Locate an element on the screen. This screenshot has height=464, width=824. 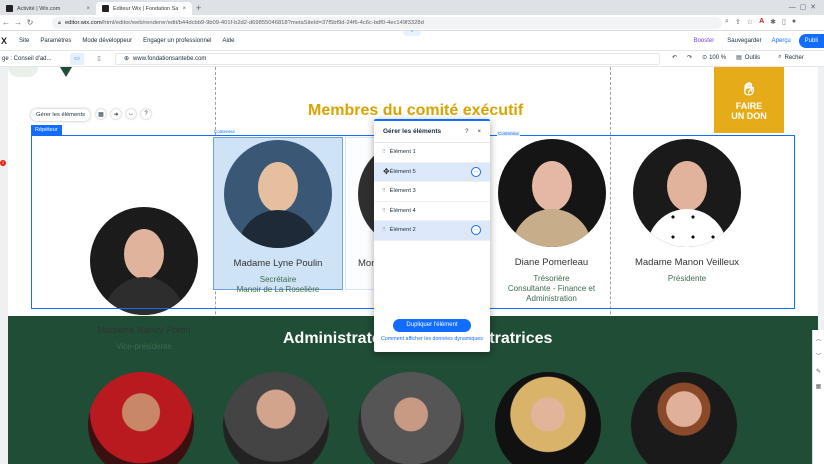
browser-tab-editeur: Éditeur Wix | Fondation Santé × is located at coordinates (144, 8).